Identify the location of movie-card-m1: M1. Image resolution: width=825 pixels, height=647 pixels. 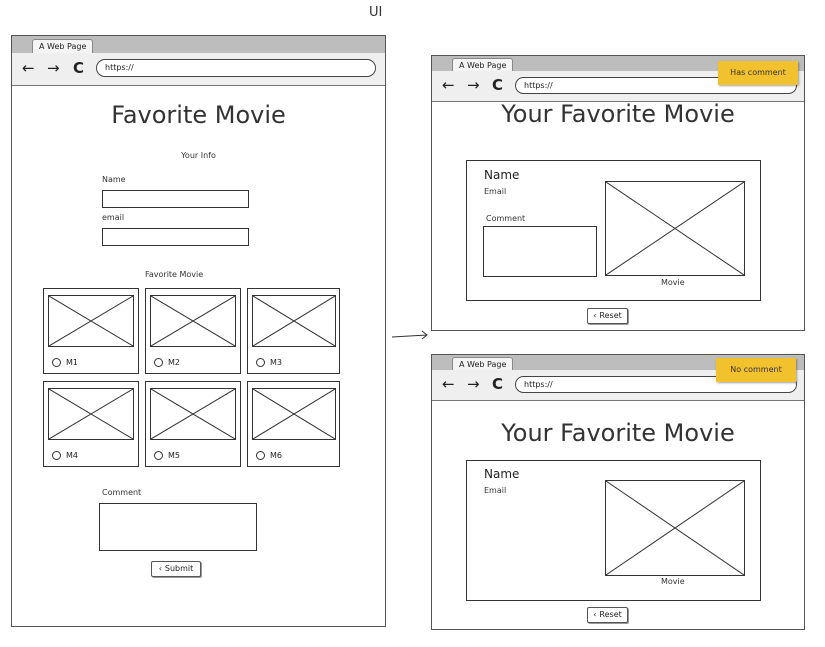
(91, 331).